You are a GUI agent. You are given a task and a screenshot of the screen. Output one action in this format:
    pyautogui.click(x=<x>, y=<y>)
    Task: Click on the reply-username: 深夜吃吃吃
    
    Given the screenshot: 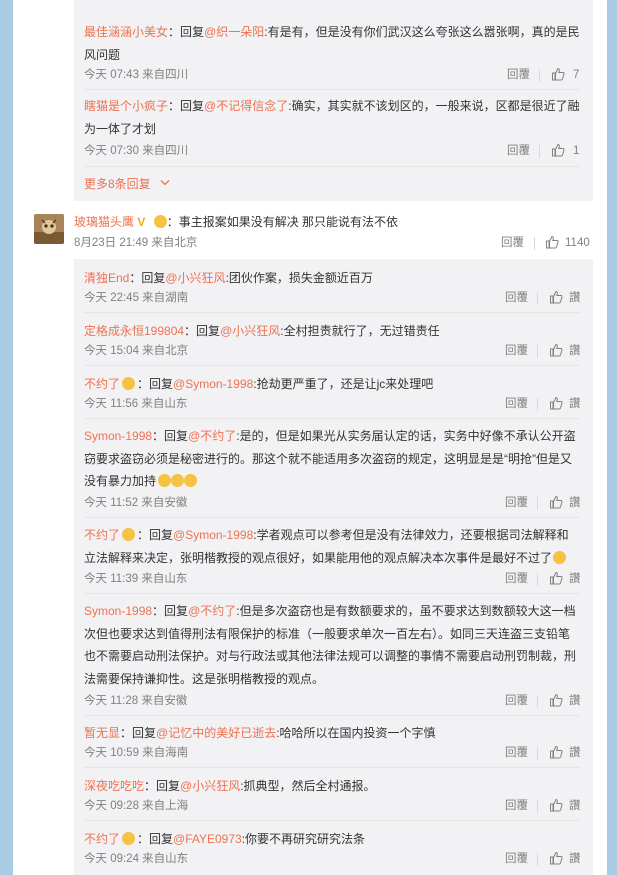 What is the action you would take?
    pyautogui.click(x=114, y=786)
    